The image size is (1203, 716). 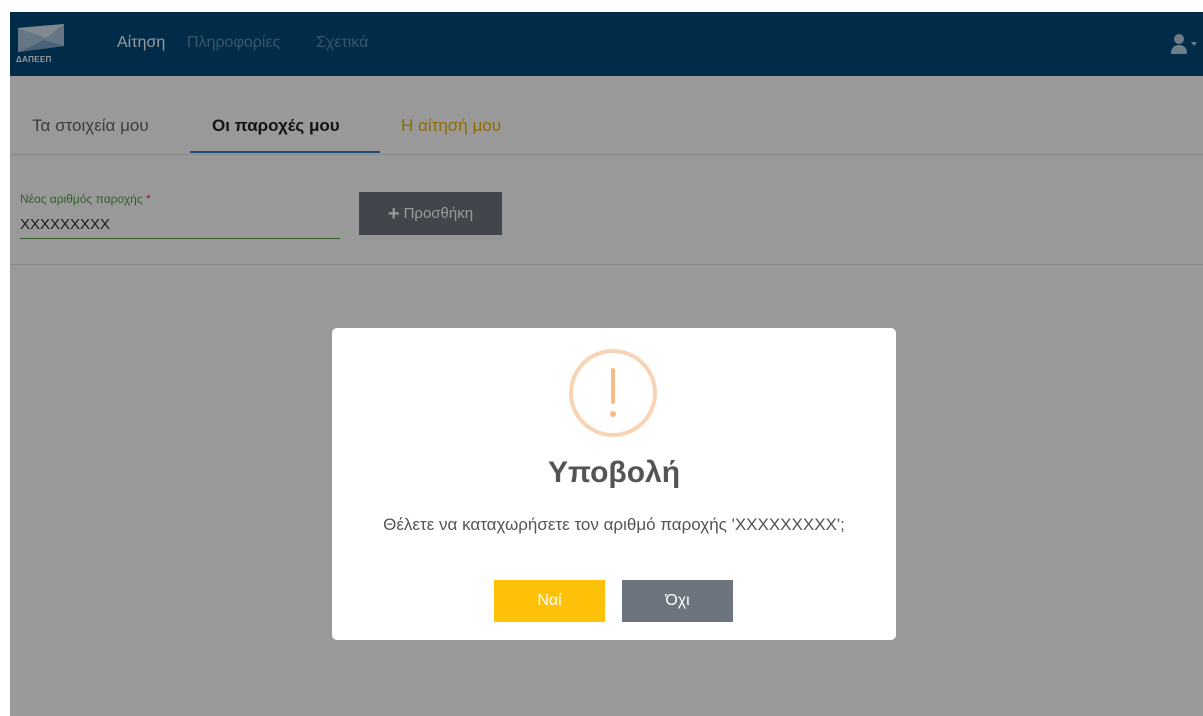 I want to click on confirm-yes-button: Ναί, so click(x=549, y=601).